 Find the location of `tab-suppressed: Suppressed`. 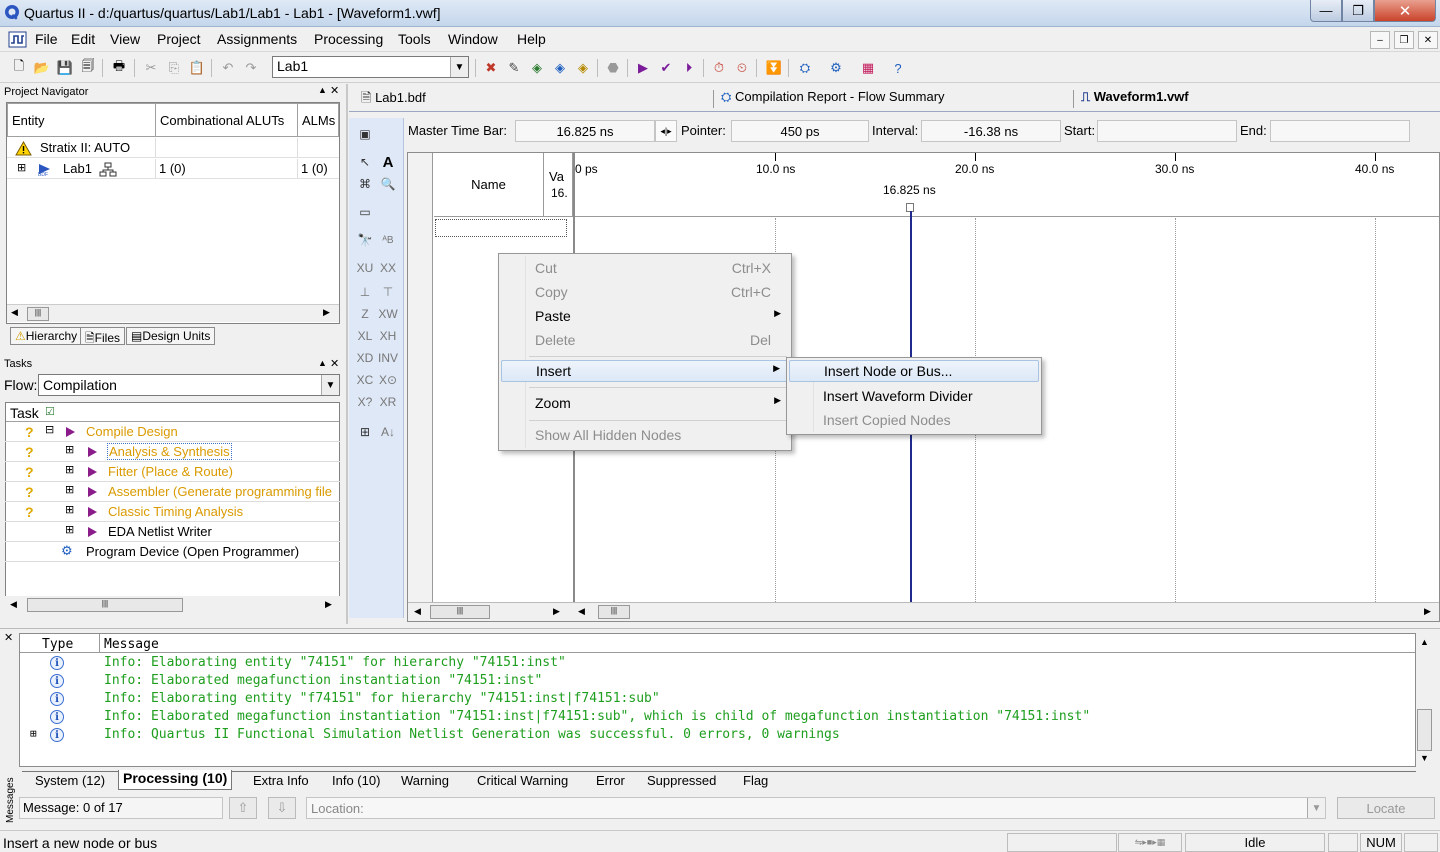

tab-suppressed: Suppressed is located at coordinates (681, 783).